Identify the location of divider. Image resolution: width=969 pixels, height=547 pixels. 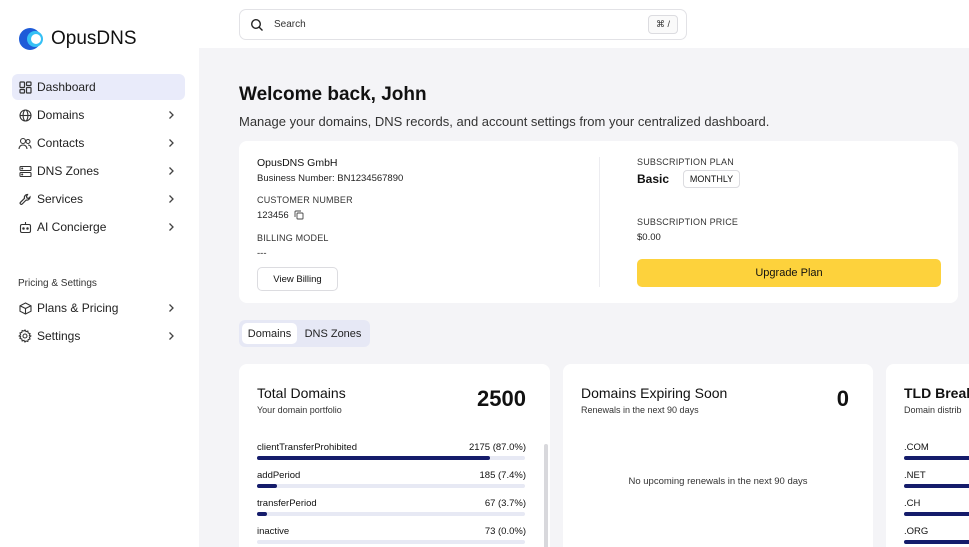
(599, 222).